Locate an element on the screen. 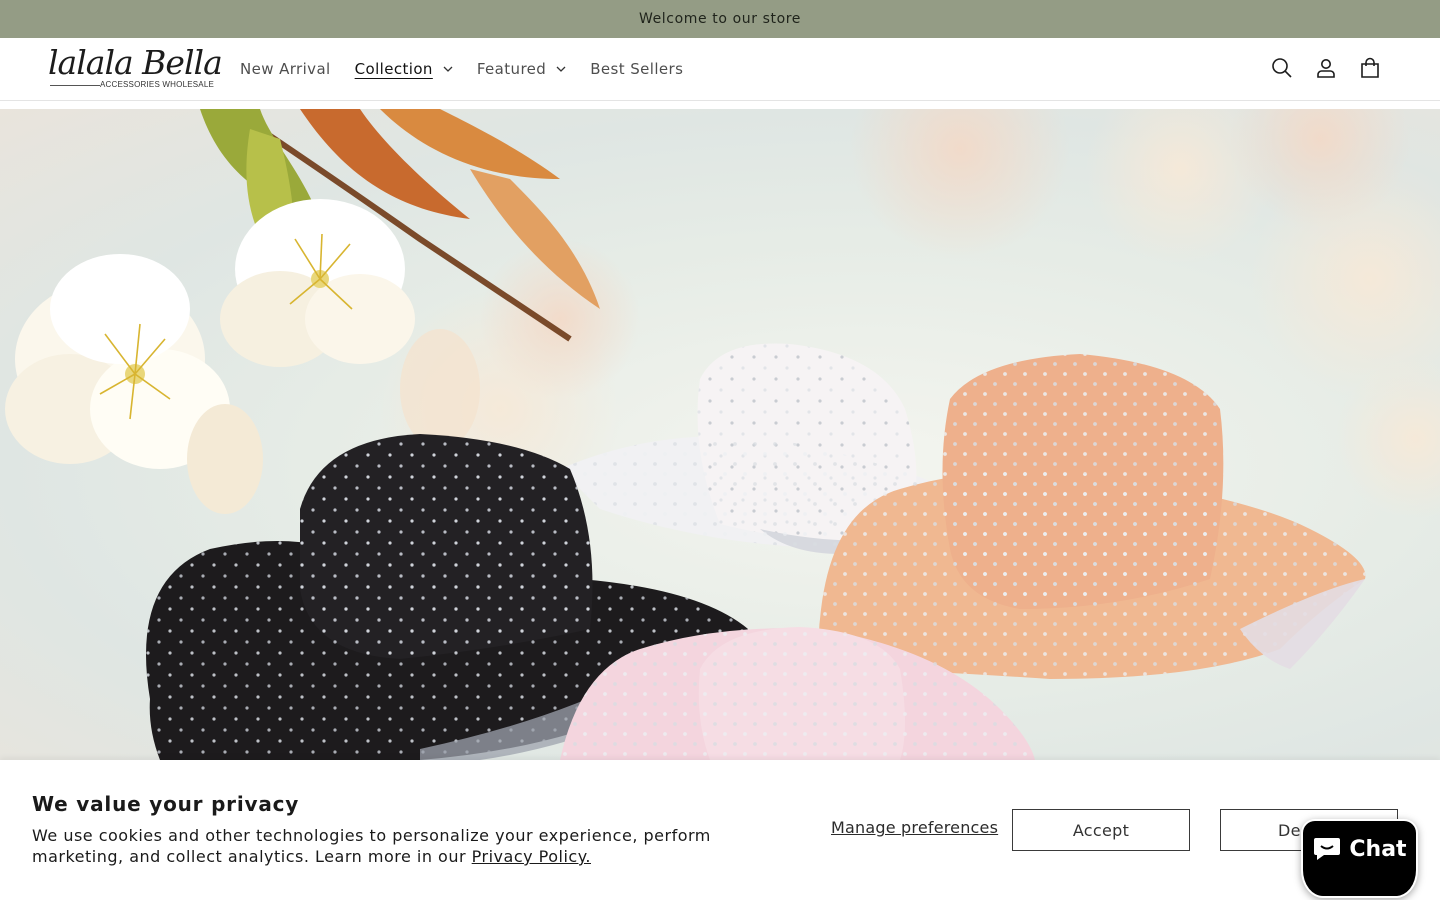 This screenshot has width=1440, height=900. store-logo: lalala Bella ACCESSORIES WHOLESALE is located at coordinates (135, 67).